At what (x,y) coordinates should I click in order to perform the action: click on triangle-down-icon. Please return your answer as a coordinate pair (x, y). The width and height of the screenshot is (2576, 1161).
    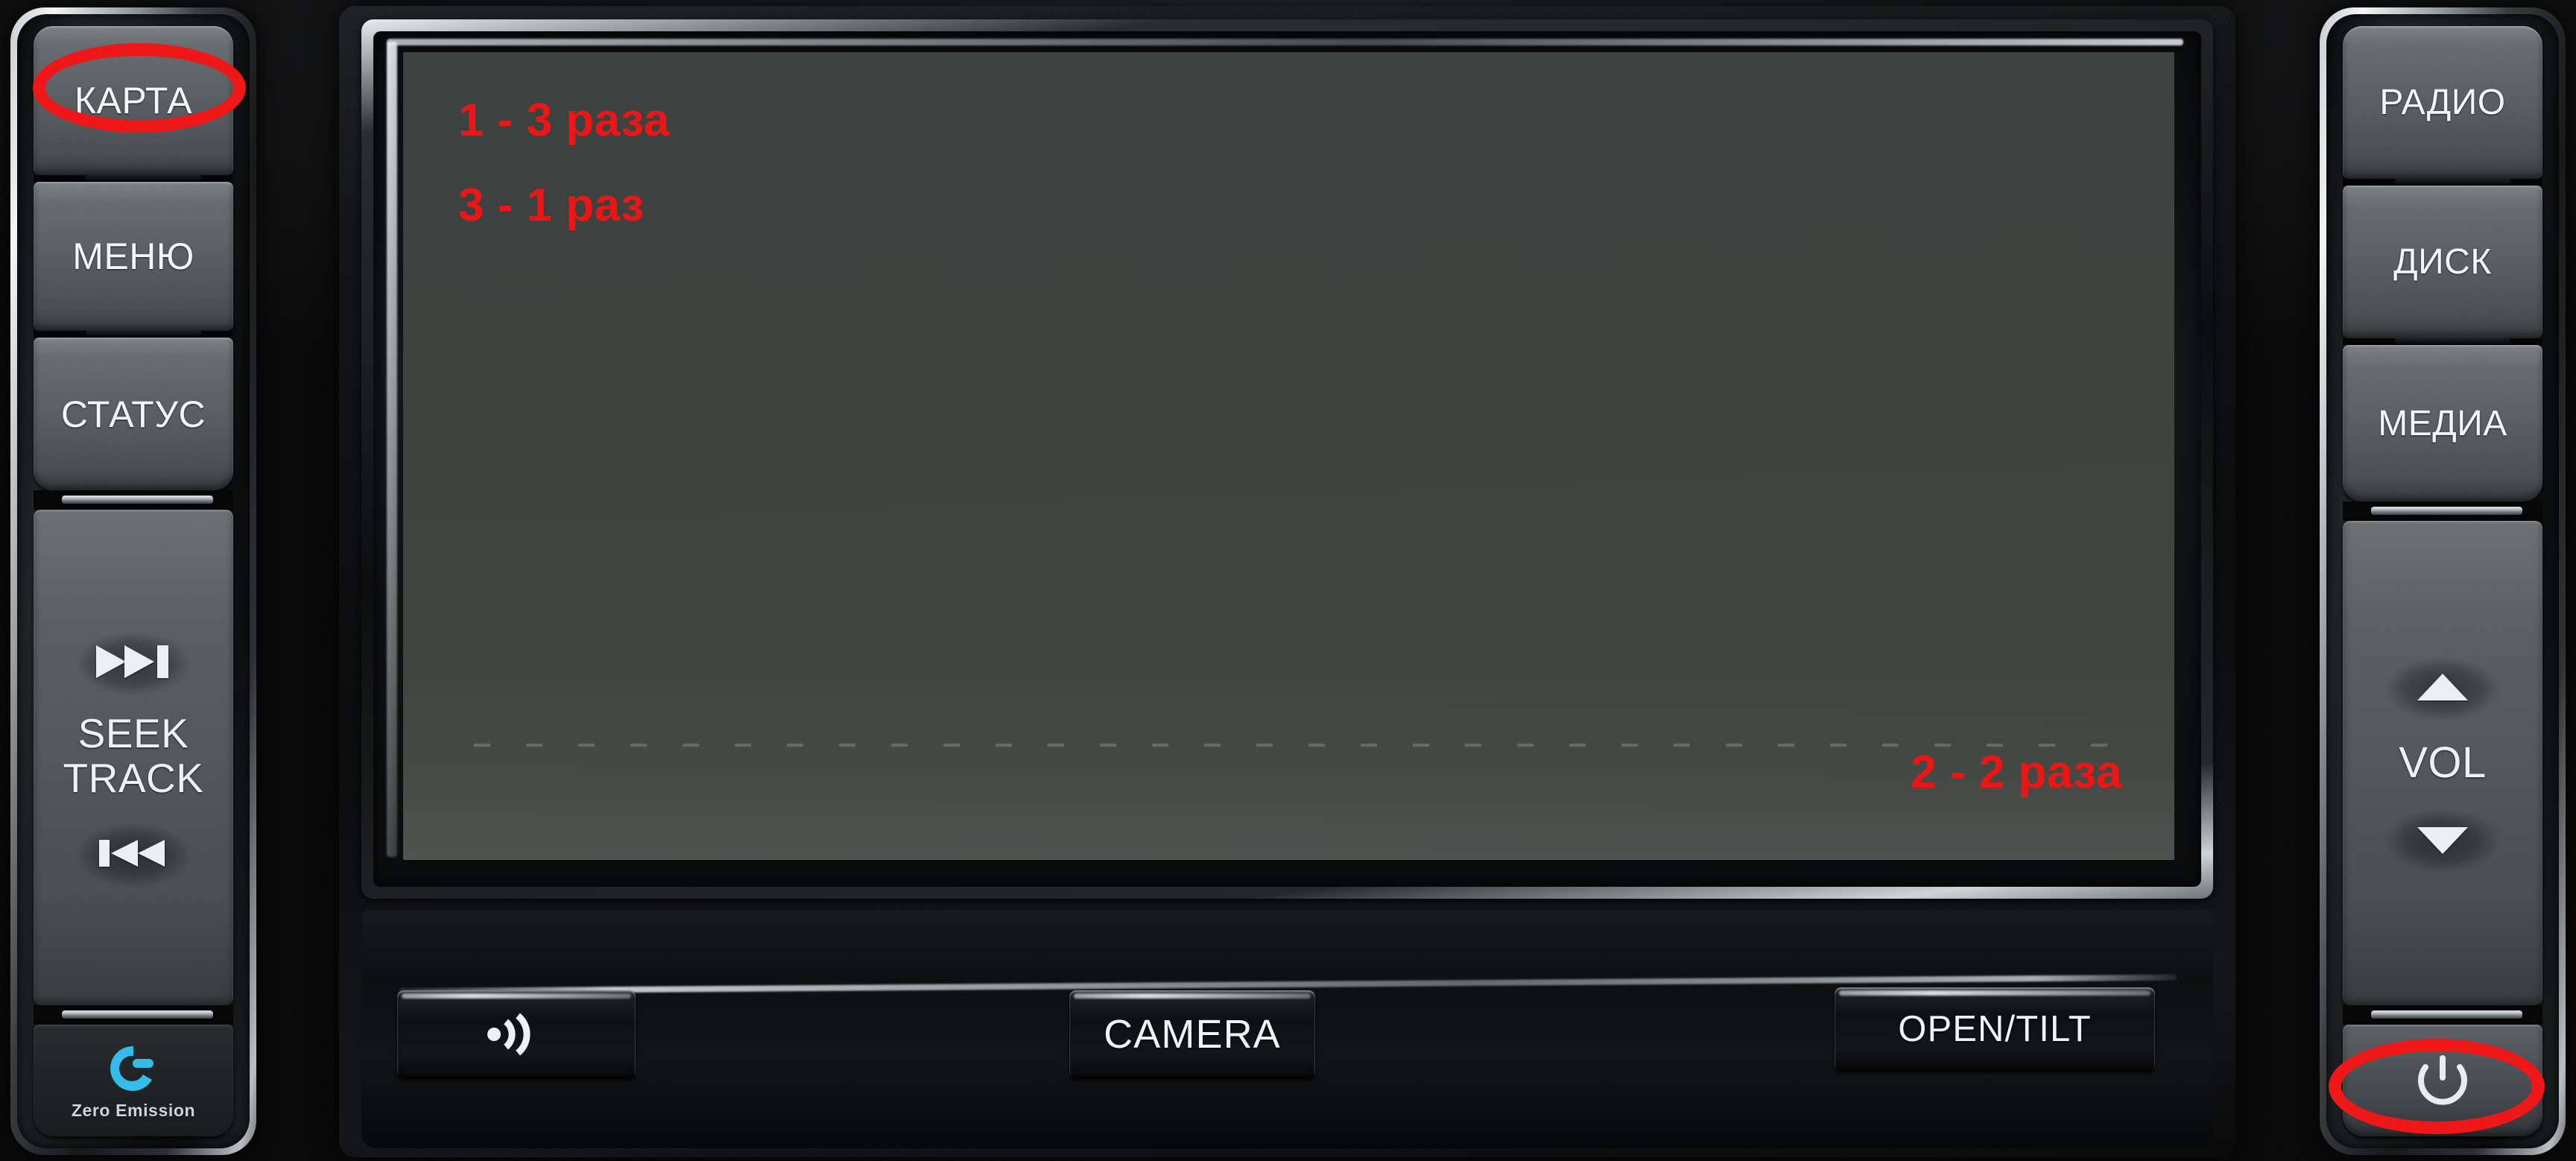
    Looking at the image, I should click on (2442, 841).